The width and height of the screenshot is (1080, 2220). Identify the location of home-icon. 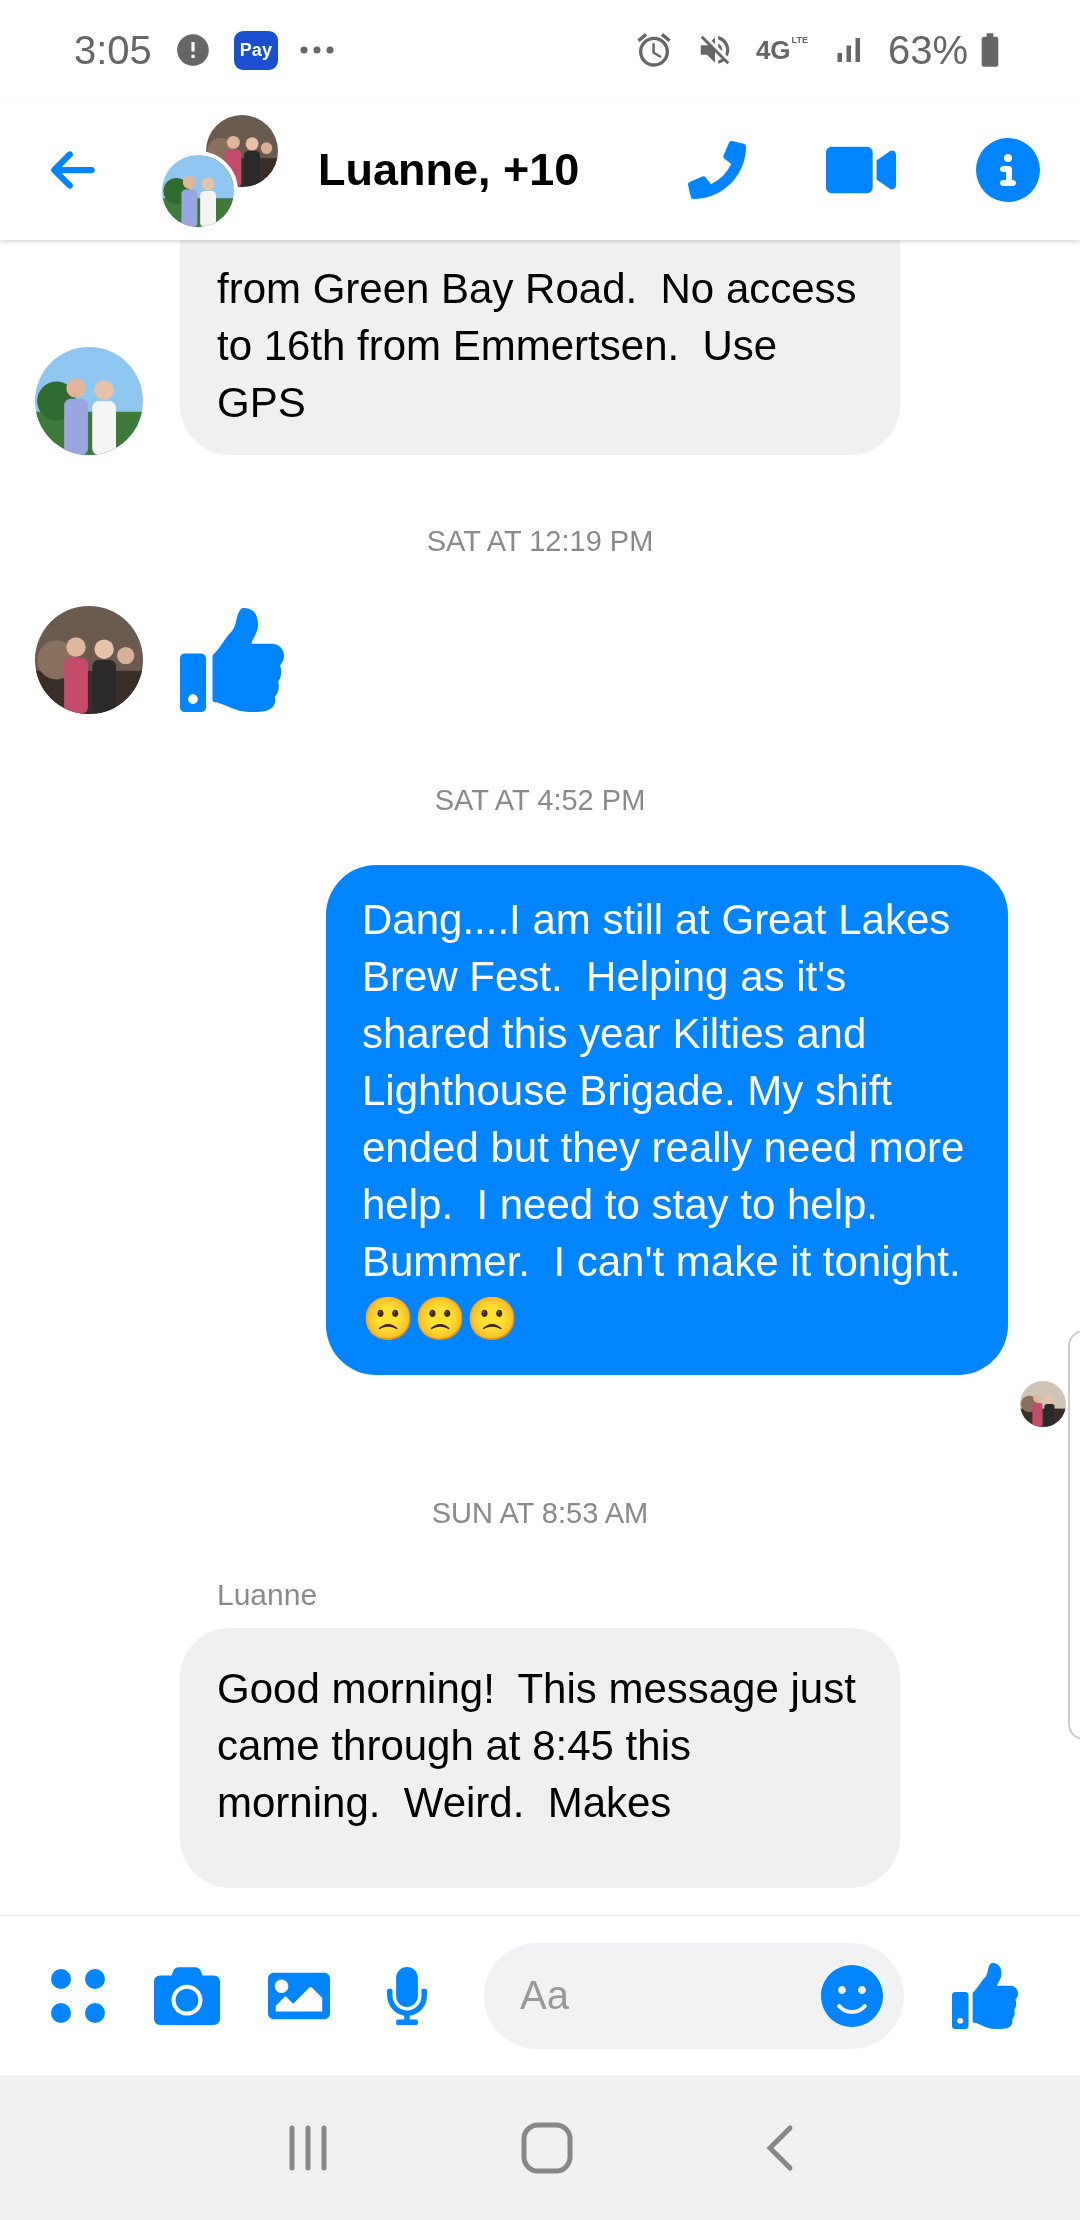
(547, 2147).